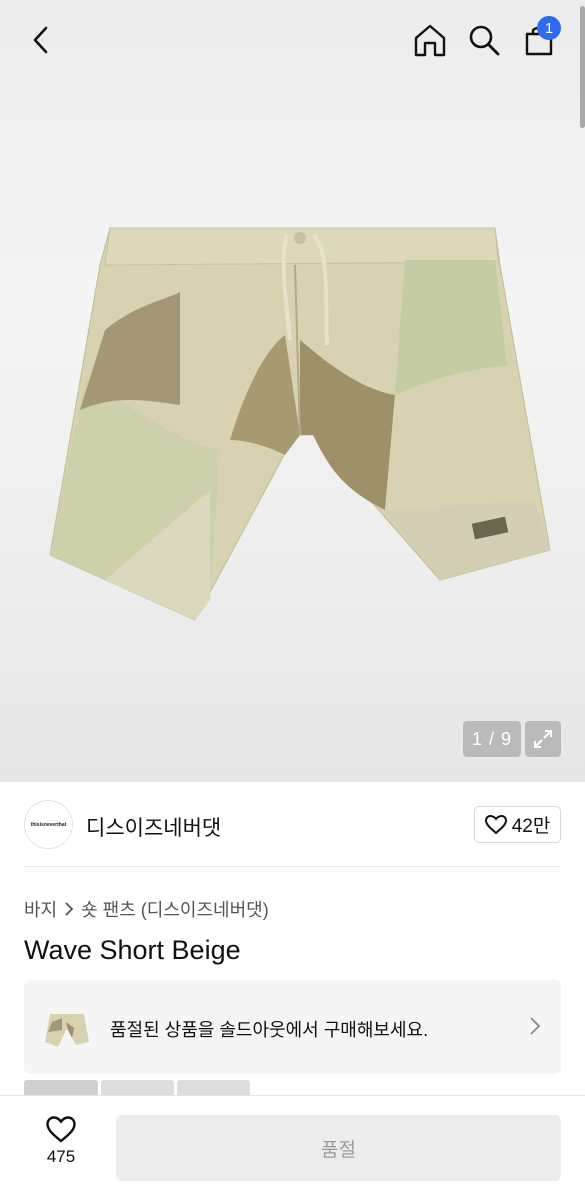 The image size is (585, 1200). I want to click on expand-icon, so click(543, 739).